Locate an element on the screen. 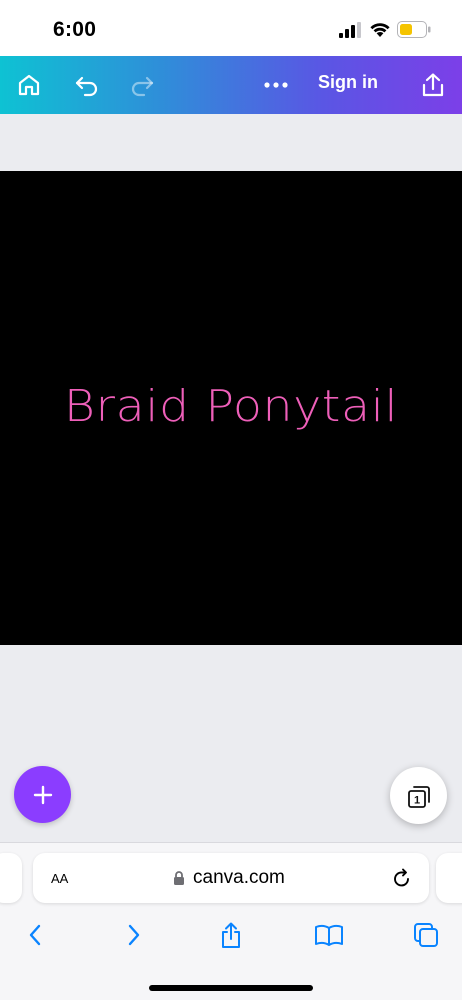 This screenshot has height=1000, width=462. more-button is located at coordinates (276, 85).